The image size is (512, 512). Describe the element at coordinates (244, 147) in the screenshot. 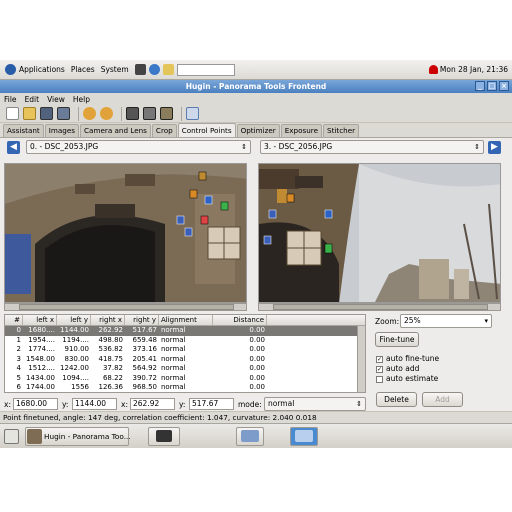

I see `updown-icon: ⇕` at that location.